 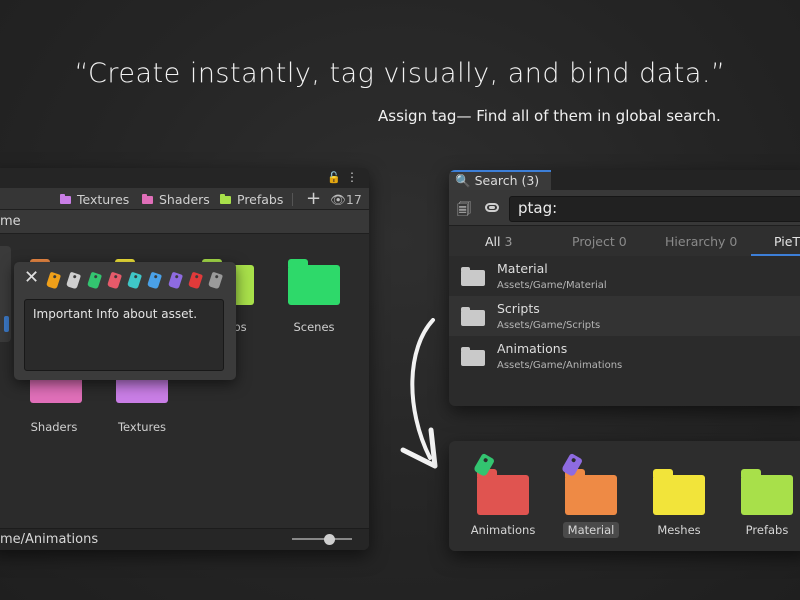 I want to click on favorite-label: Textures, so click(x=103, y=199).